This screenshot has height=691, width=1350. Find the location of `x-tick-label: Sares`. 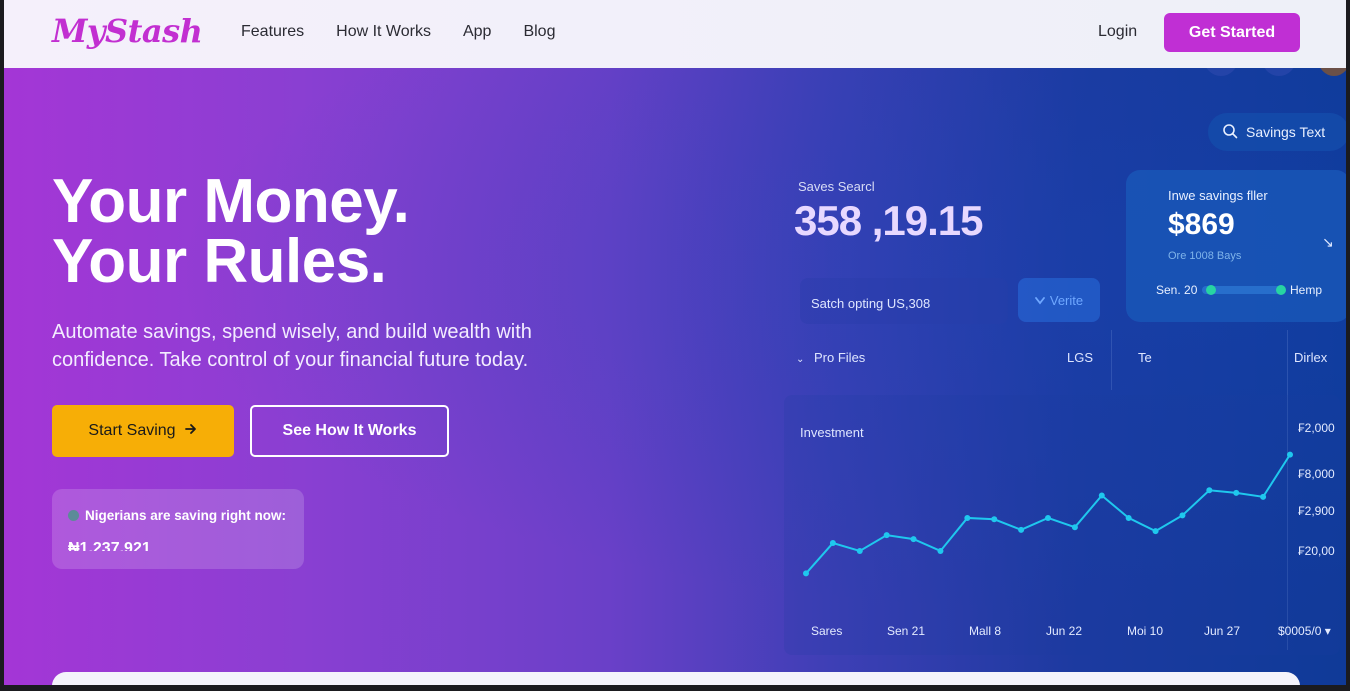

x-tick-label: Sares is located at coordinates (826, 631).